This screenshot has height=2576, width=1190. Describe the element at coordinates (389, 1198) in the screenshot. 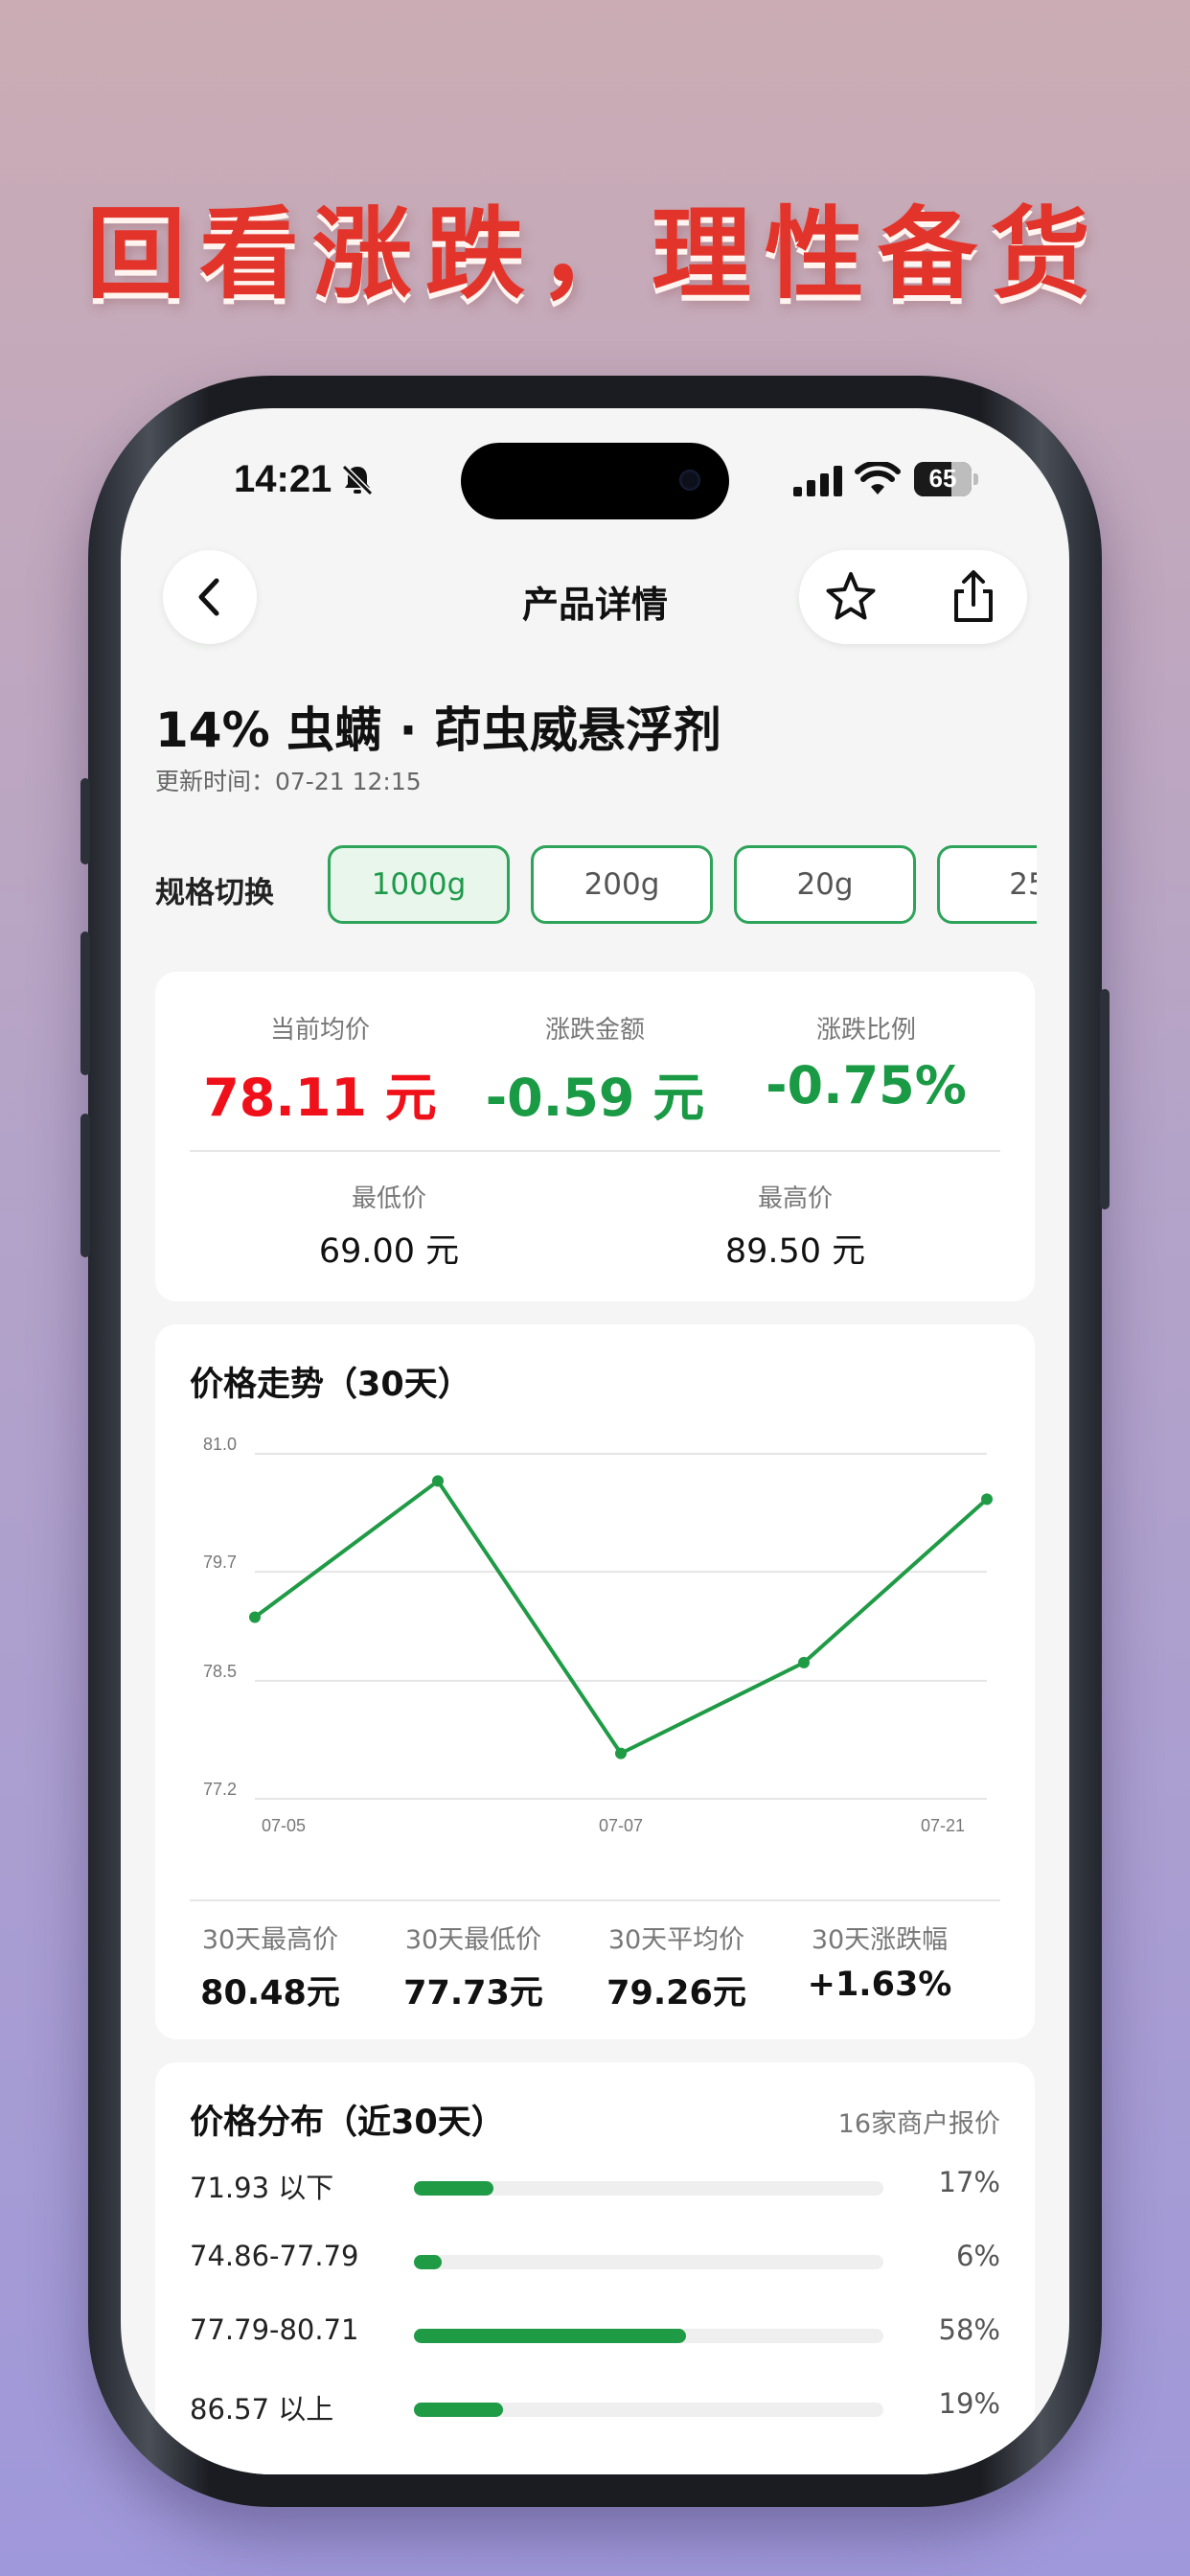

I see `lowest-price-label: 最低价` at that location.